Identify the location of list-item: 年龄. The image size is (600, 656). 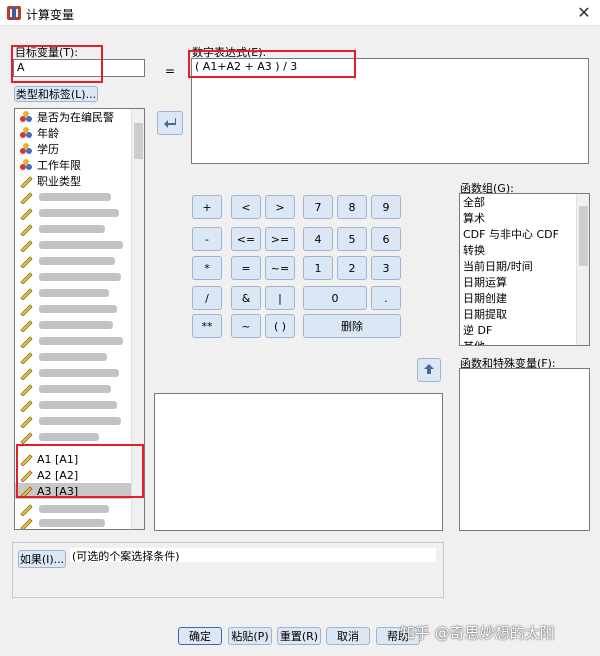
(39, 133).